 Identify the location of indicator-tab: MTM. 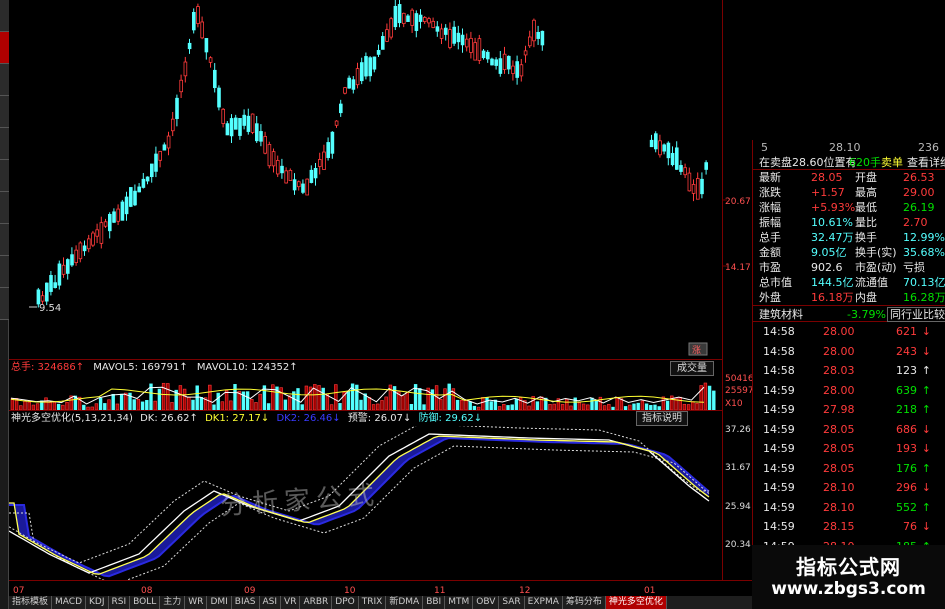
(459, 602).